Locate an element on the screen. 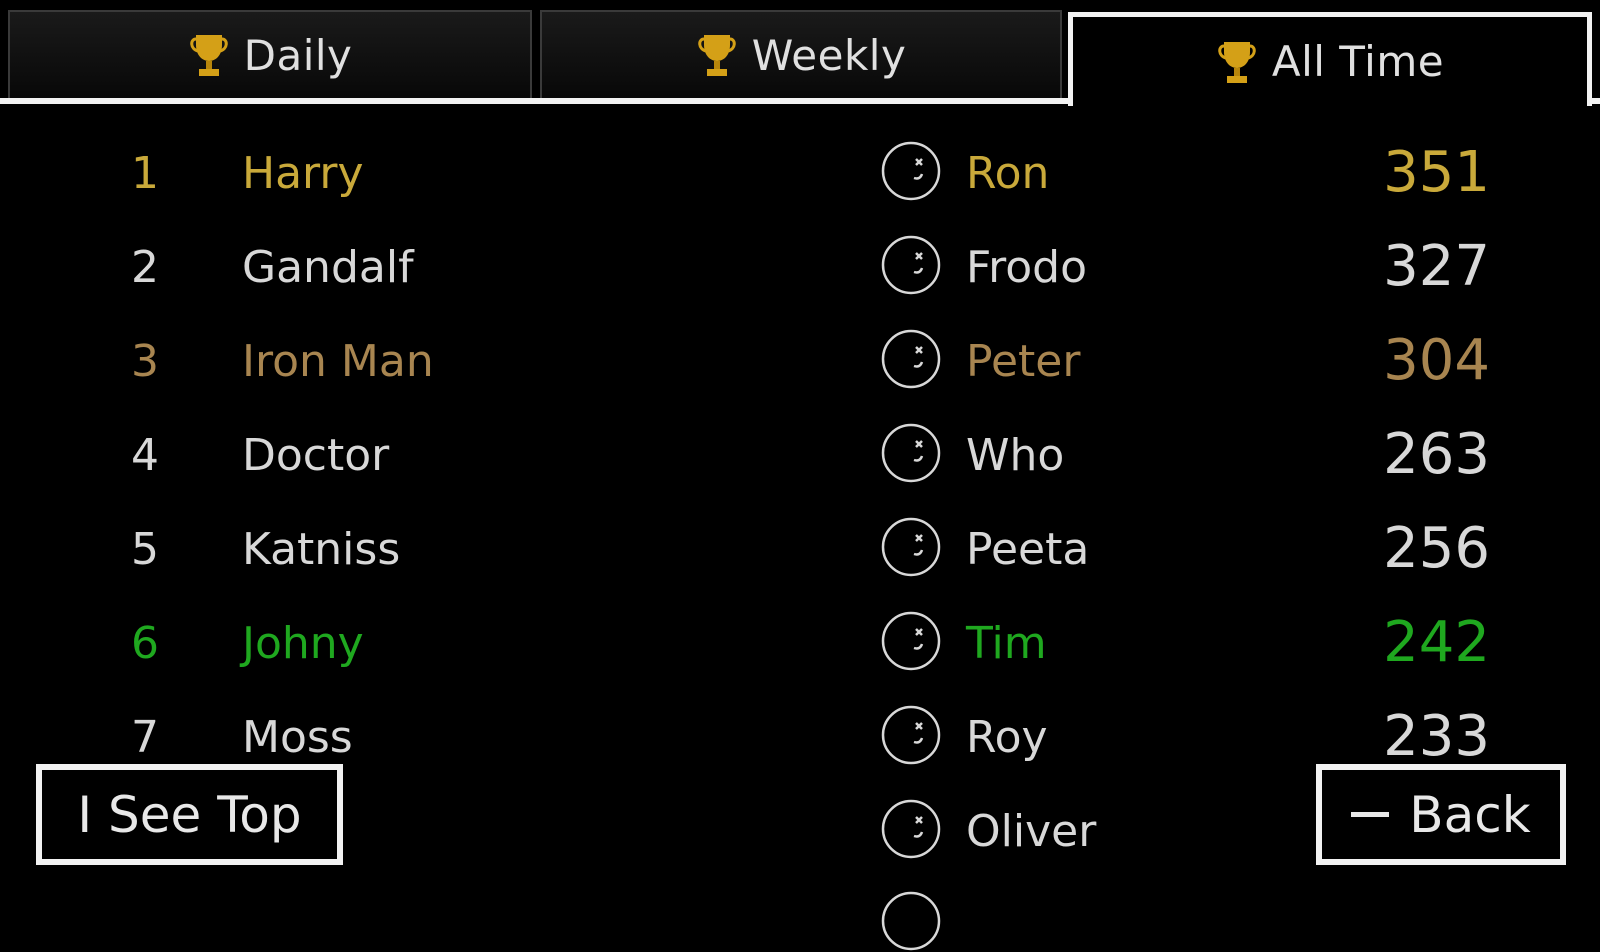 The image size is (1600, 952). score-value: 304 is located at coordinates (1436, 360).